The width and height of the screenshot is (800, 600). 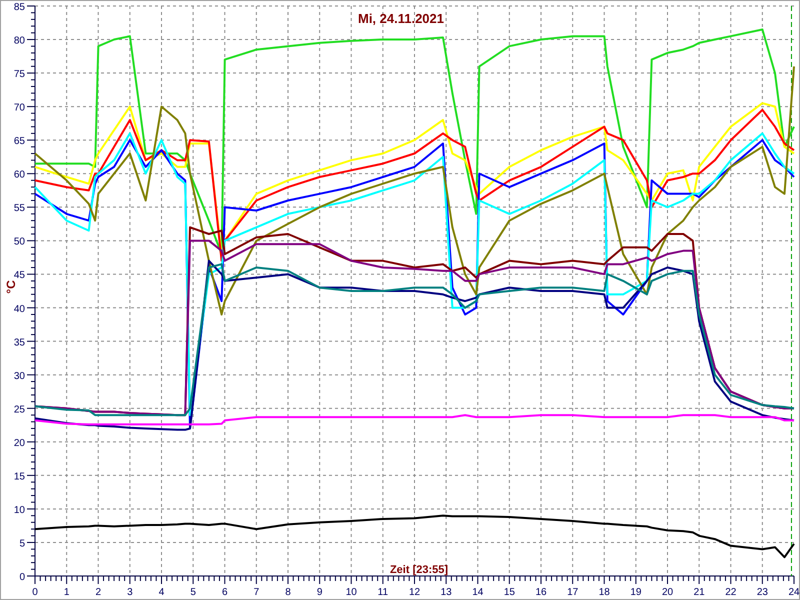 What do you see at coordinates (419, 570) in the screenshot?
I see `axis-title: Zeit [23:55]` at bounding box center [419, 570].